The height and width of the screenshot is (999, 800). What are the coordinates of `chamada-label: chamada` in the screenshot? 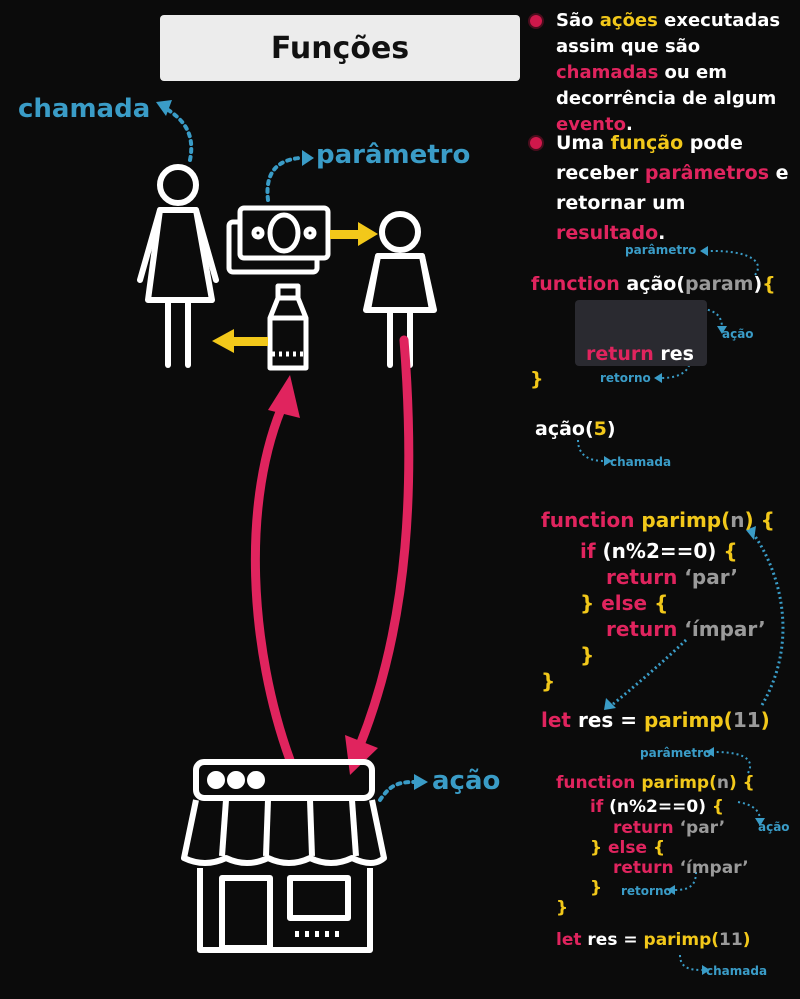 It's located at (84, 109).